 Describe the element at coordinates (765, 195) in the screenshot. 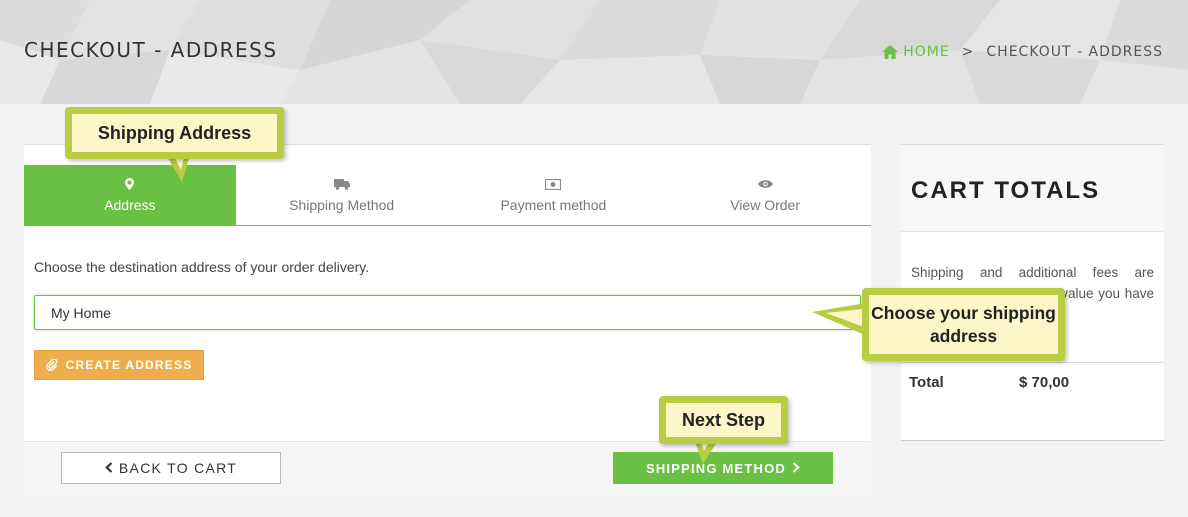

I see `step-view-order: View Order` at that location.